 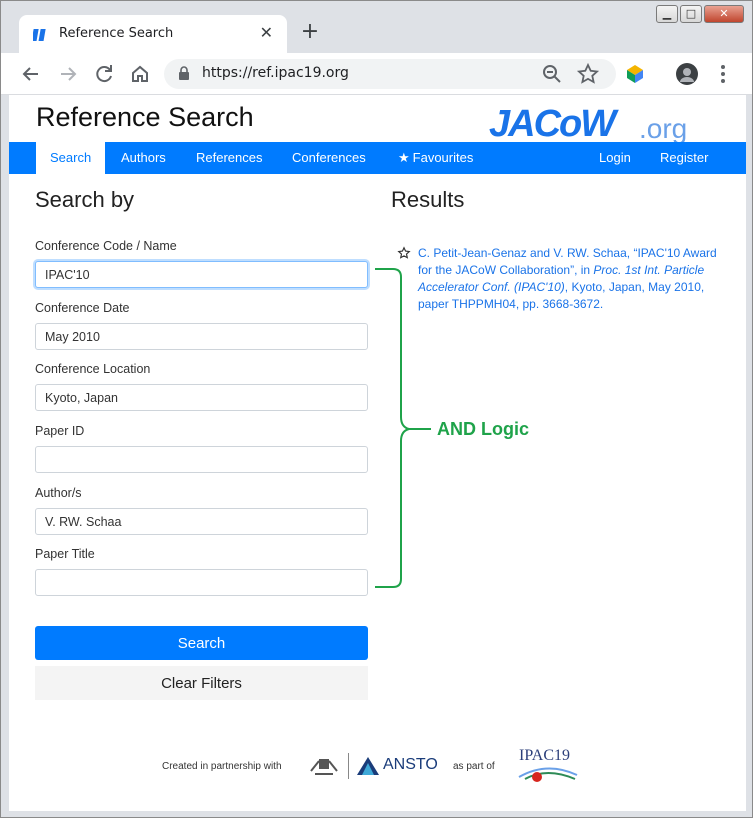 I want to click on menu-kebab-icon, so click(x=723, y=74).